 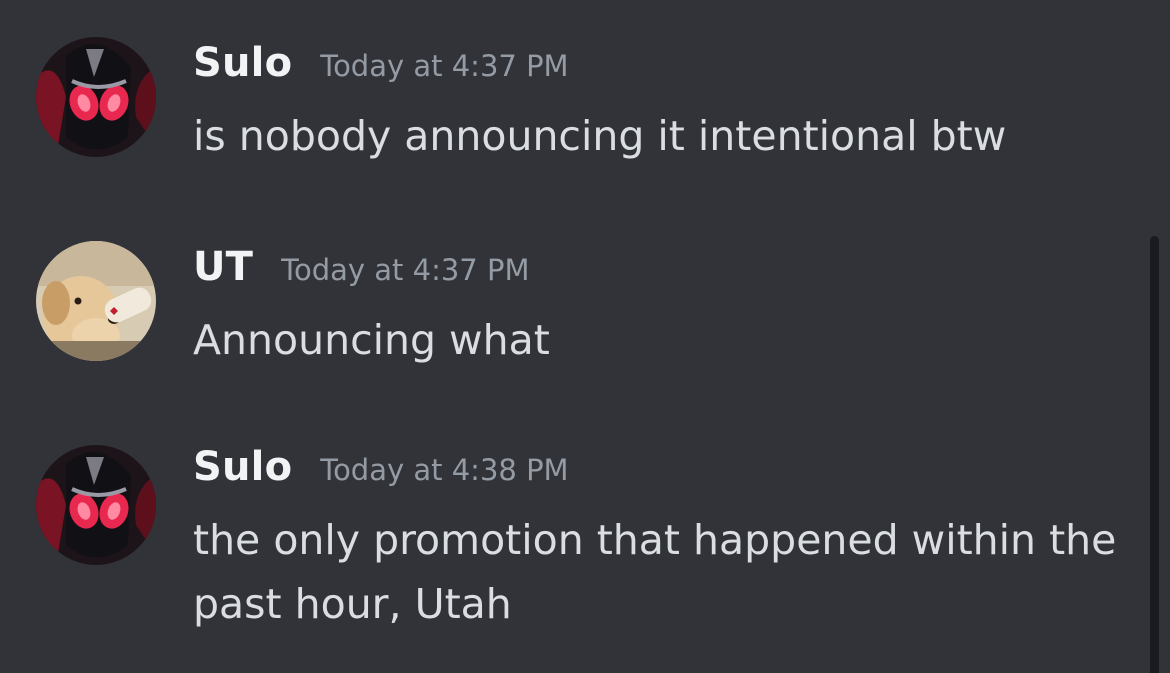 What do you see at coordinates (444, 470) in the screenshot?
I see `timestamp: Today at 4:38 PM` at bounding box center [444, 470].